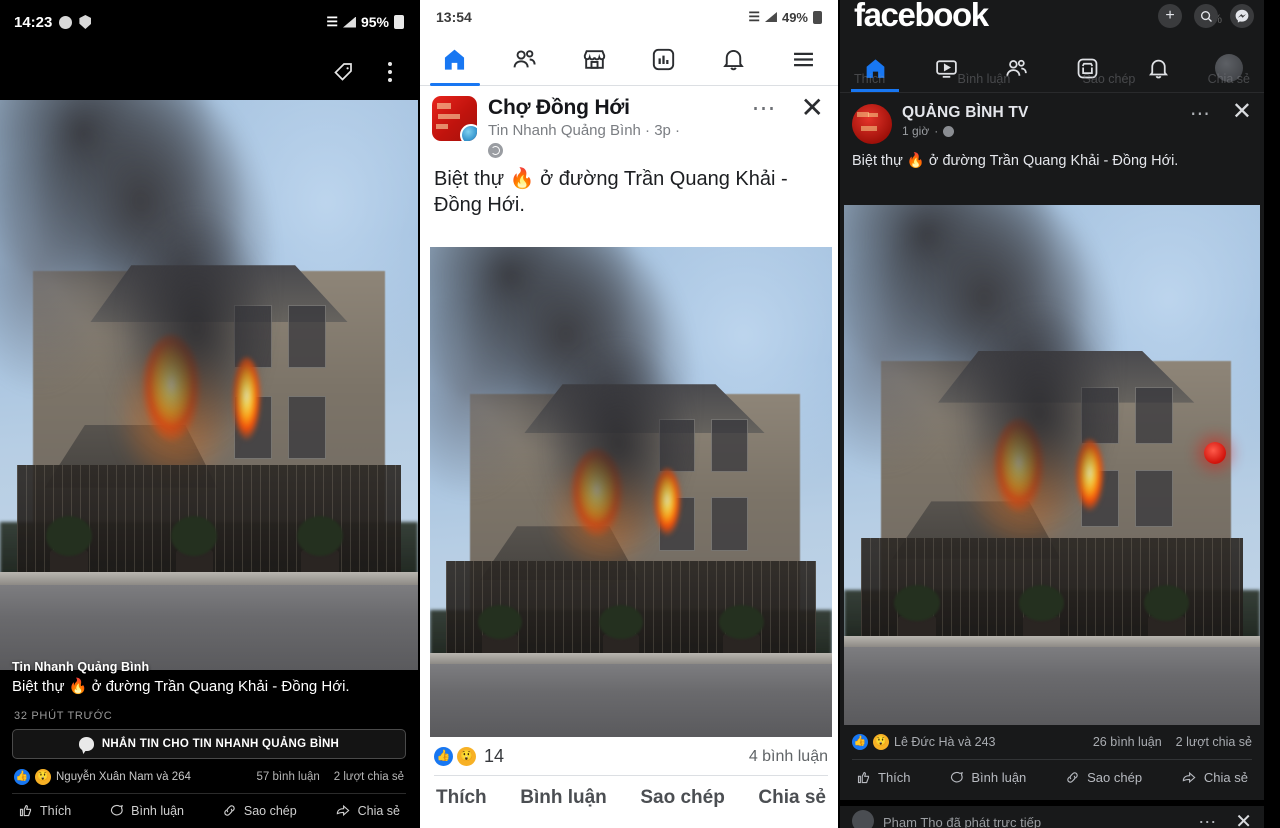 Image resolution: width=1280 pixels, height=828 pixels. I want to click on bell-icon, so click(733, 60).